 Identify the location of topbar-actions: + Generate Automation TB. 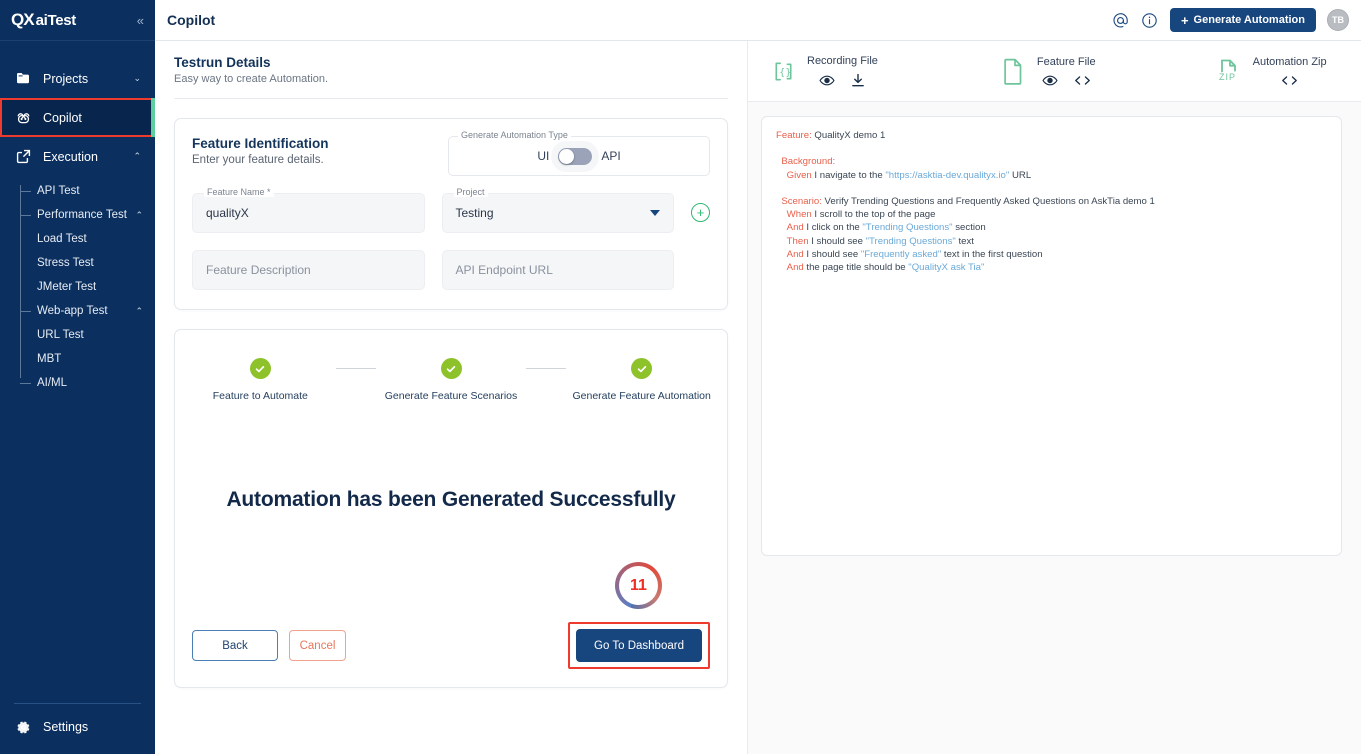
(1230, 20).